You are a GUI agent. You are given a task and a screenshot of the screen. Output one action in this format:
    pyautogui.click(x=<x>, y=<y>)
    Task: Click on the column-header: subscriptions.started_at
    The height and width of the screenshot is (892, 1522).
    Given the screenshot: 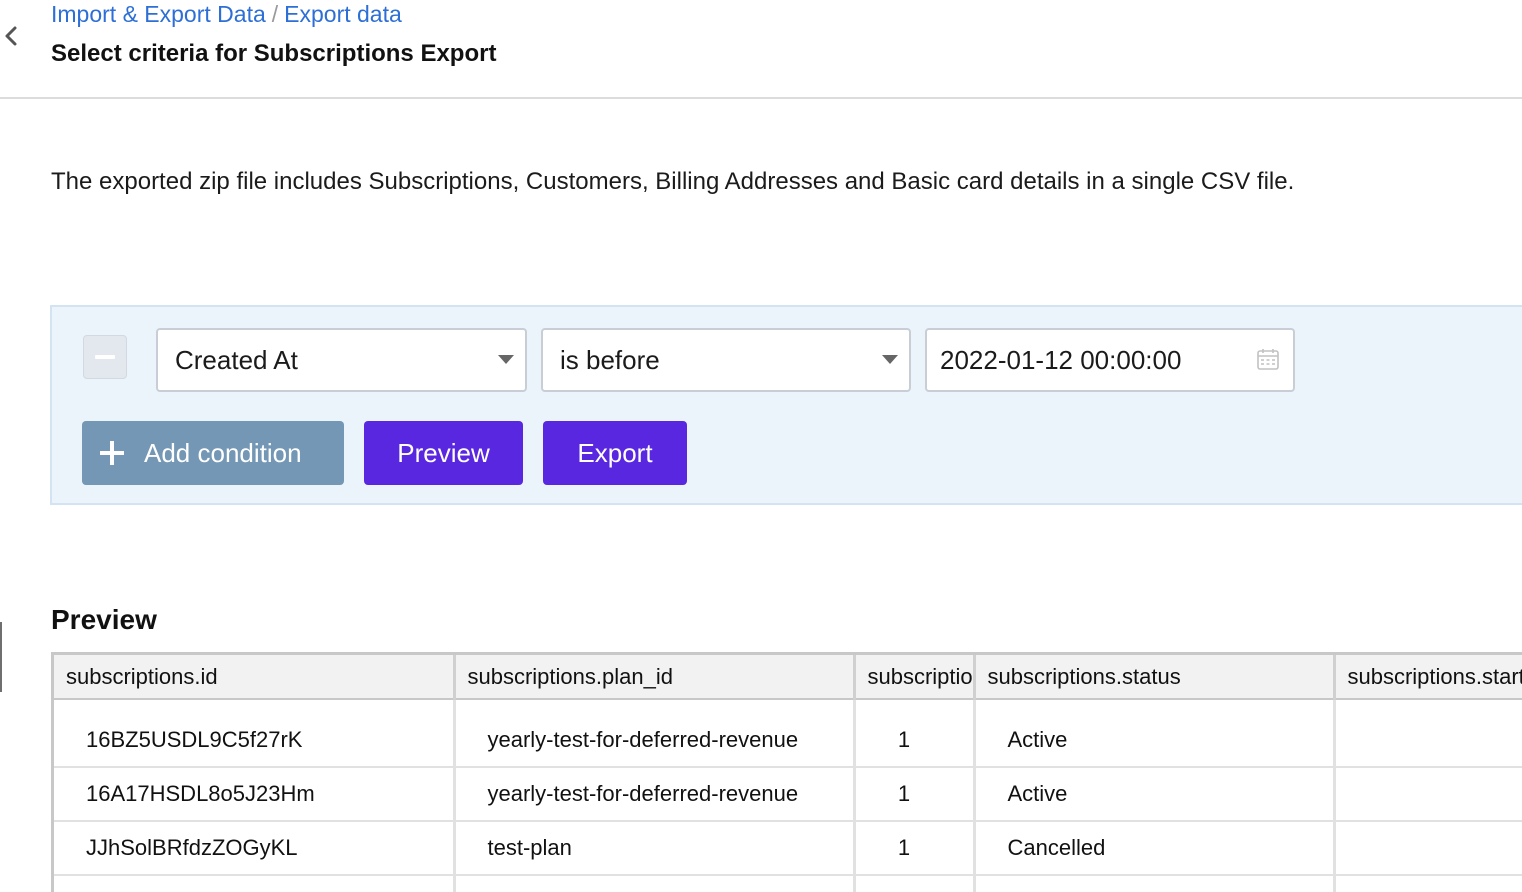 What is the action you would take?
    pyautogui.click(x=1428, y=677)
    